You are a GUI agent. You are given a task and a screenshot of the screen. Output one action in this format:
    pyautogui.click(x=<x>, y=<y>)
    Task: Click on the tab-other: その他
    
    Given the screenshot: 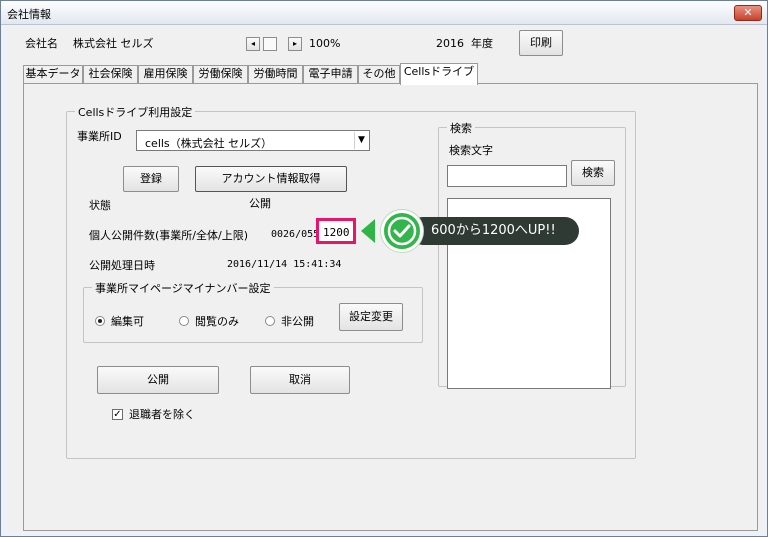 What is the action you would take?
    pyautogui.click(x=379, y=74)
    